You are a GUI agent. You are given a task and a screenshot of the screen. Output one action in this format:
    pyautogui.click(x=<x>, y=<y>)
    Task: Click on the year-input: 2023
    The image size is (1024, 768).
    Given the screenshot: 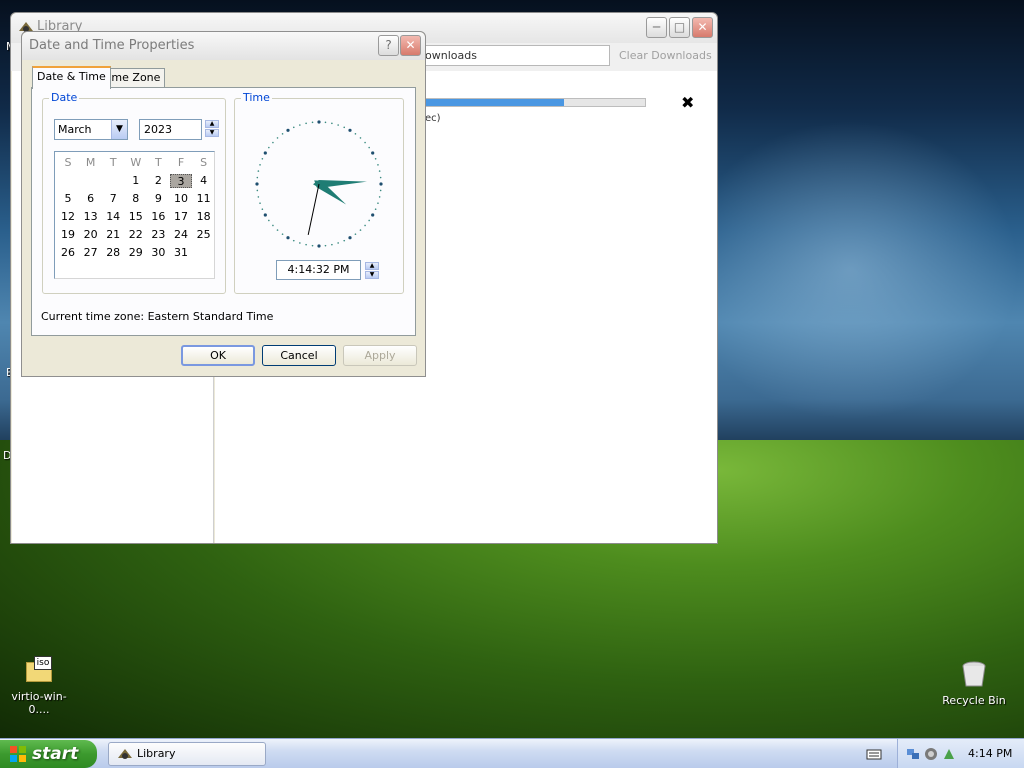 What is the action you would take?
    pyautogui.click(x=170, y=129)
    